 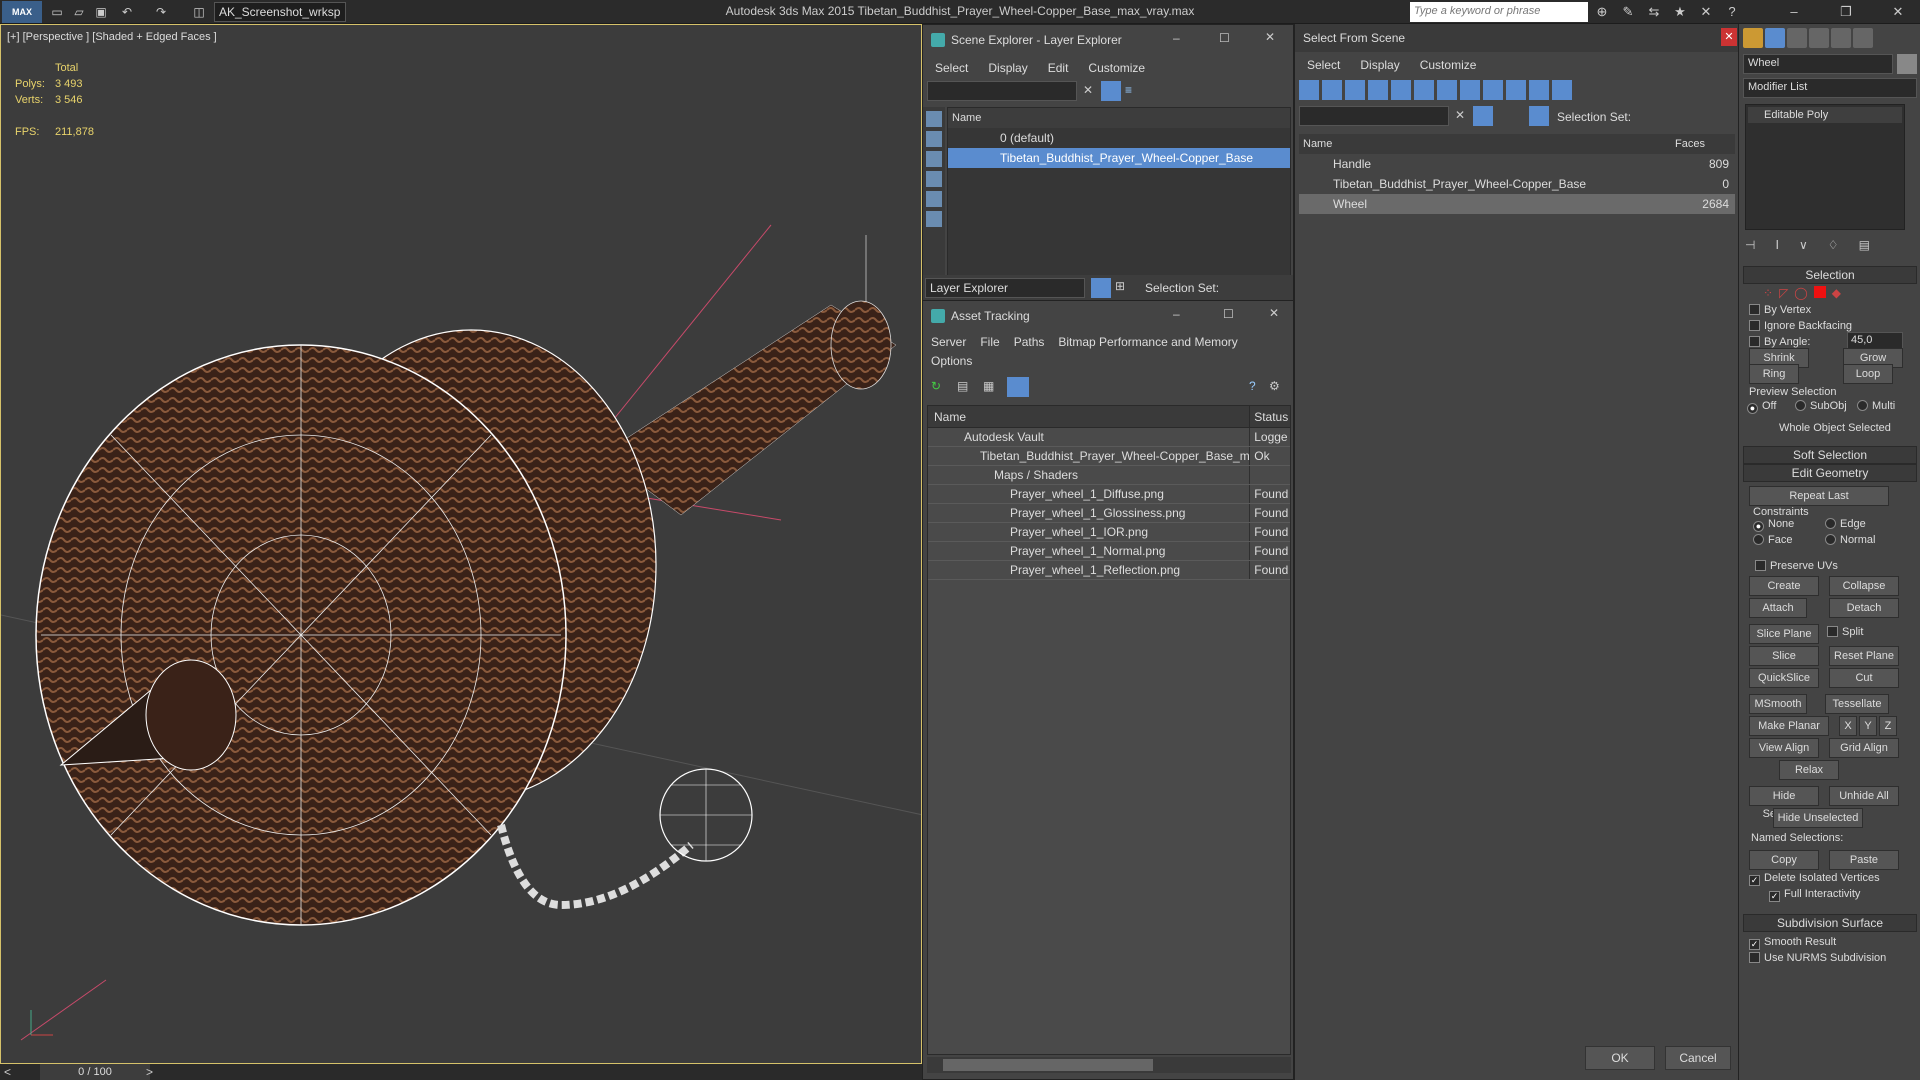 I want to click on utilities-tab-icon, so click(x=1863, y=38).